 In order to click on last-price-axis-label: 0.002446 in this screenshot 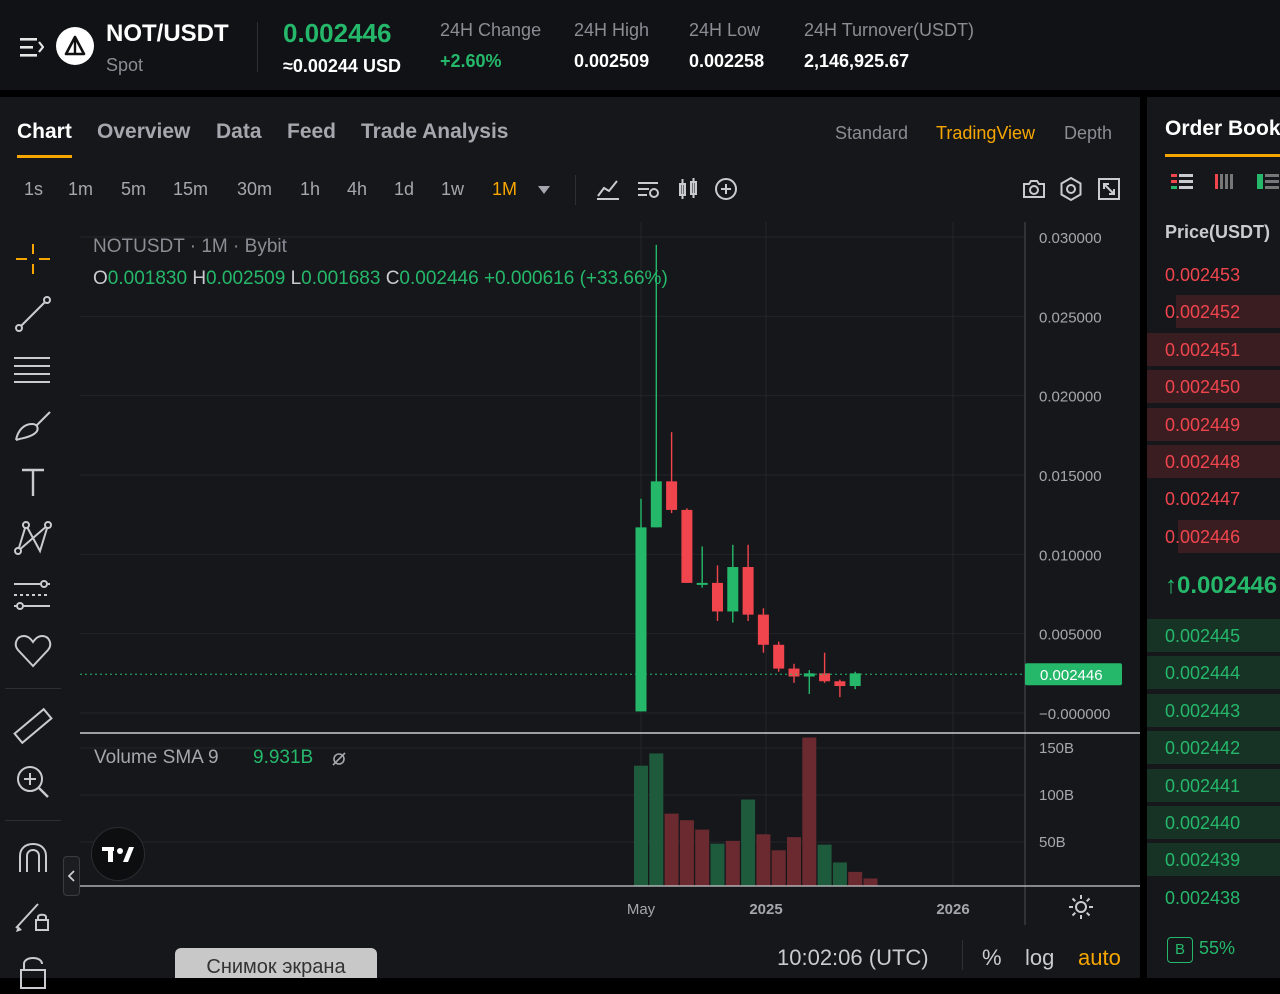, I will do `click(1071, 675)`.